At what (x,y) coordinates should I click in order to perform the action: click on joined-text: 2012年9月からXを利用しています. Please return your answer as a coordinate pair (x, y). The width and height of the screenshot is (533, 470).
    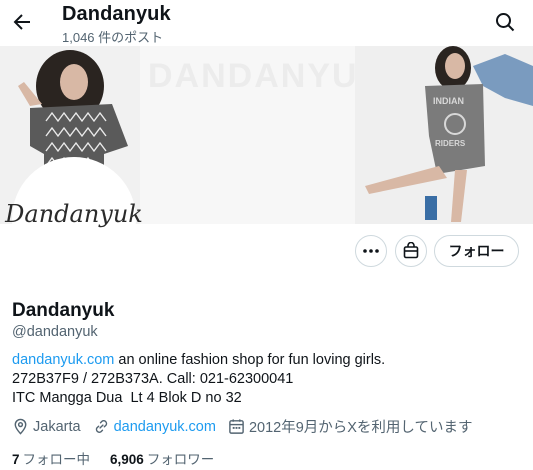
    Looking at the image, I should click on (360, 428).